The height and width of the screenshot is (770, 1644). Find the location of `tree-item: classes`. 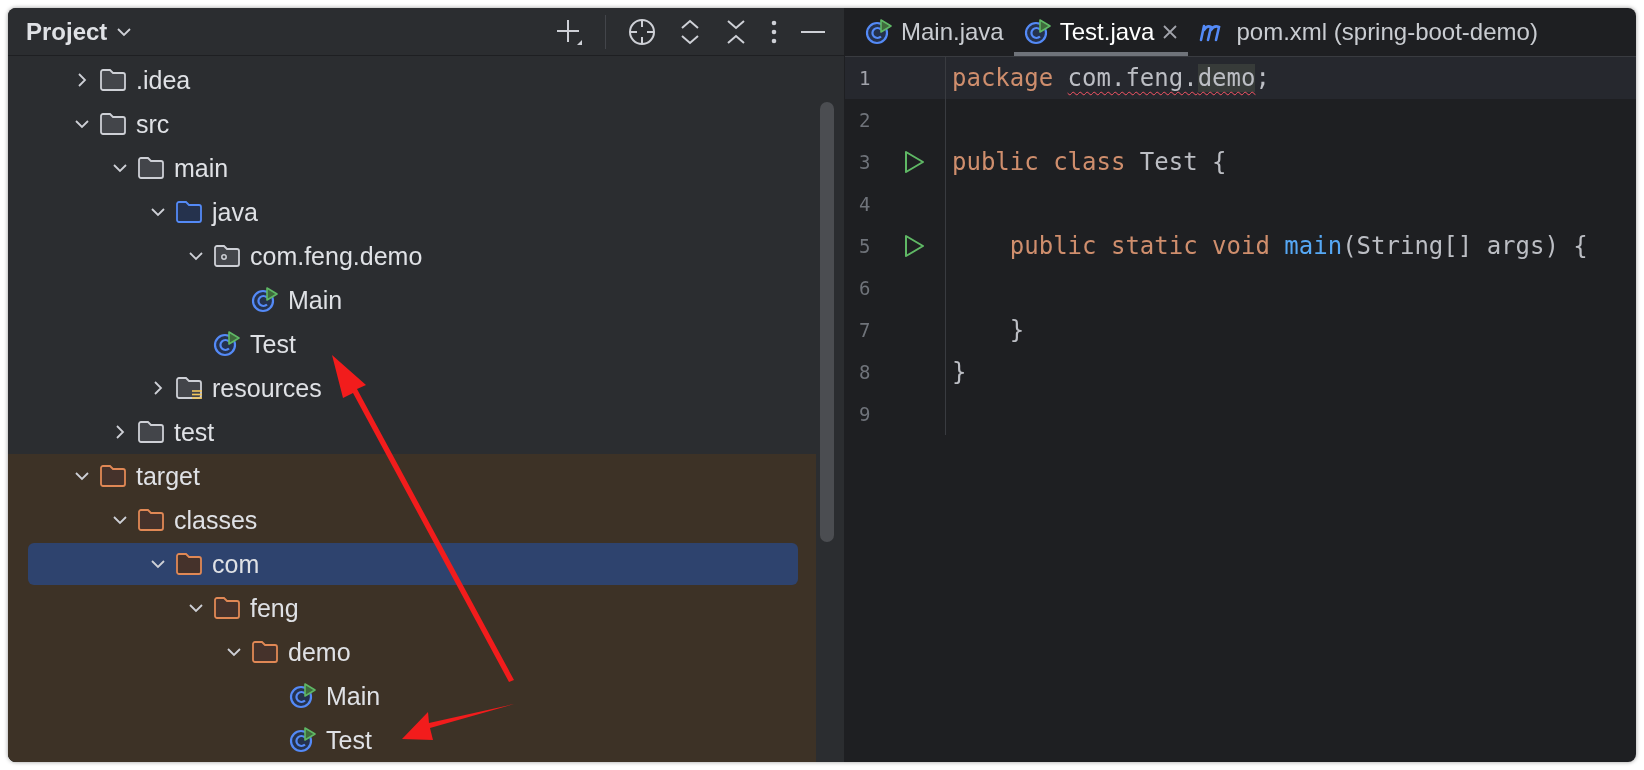

tree-item: classes is located at coordinates (133, 520).